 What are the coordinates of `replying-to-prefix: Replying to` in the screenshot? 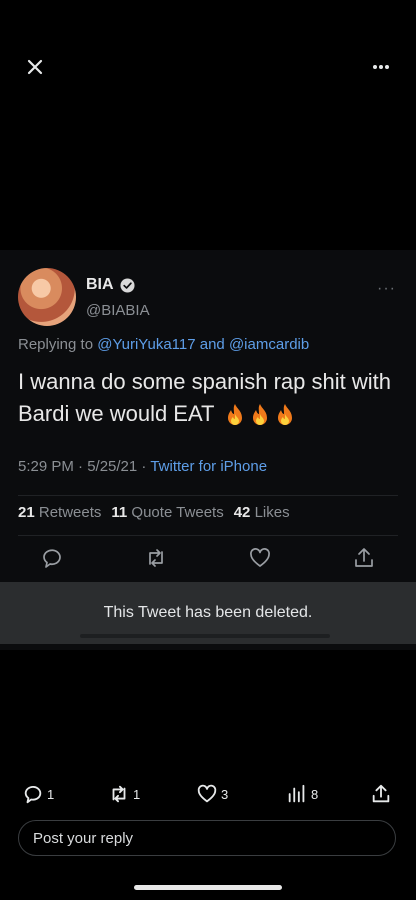 It's located at (56, 344).